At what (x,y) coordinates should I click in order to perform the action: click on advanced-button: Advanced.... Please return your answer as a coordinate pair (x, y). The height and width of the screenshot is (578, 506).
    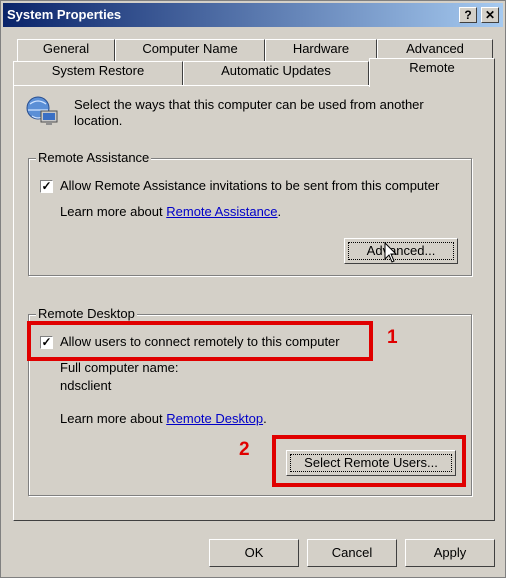
    Looking at the image, I should click on (401, 251).